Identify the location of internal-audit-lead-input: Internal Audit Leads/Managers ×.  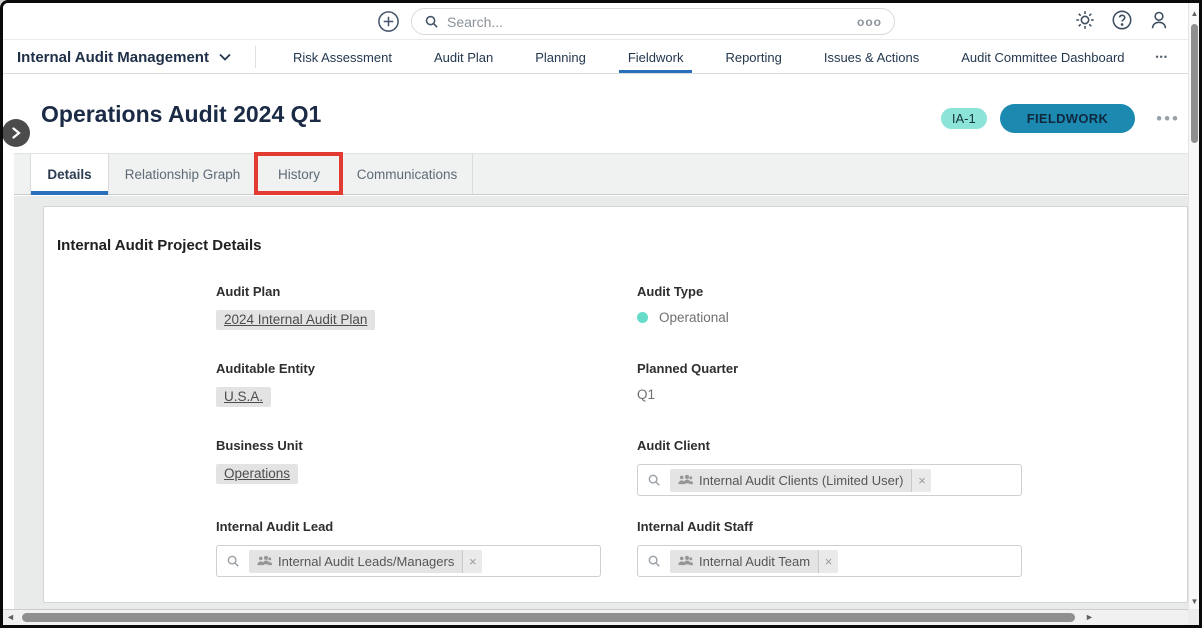
(408, 561).